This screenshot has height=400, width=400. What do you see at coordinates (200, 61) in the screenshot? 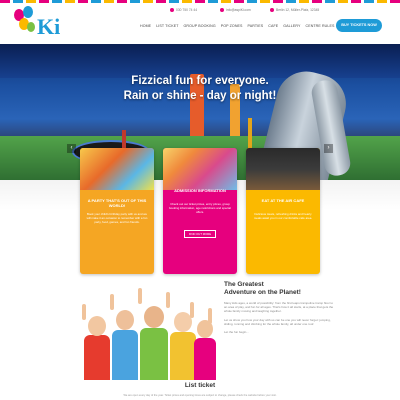
I see `hero-ceiling` at bounding box center [200, 61].